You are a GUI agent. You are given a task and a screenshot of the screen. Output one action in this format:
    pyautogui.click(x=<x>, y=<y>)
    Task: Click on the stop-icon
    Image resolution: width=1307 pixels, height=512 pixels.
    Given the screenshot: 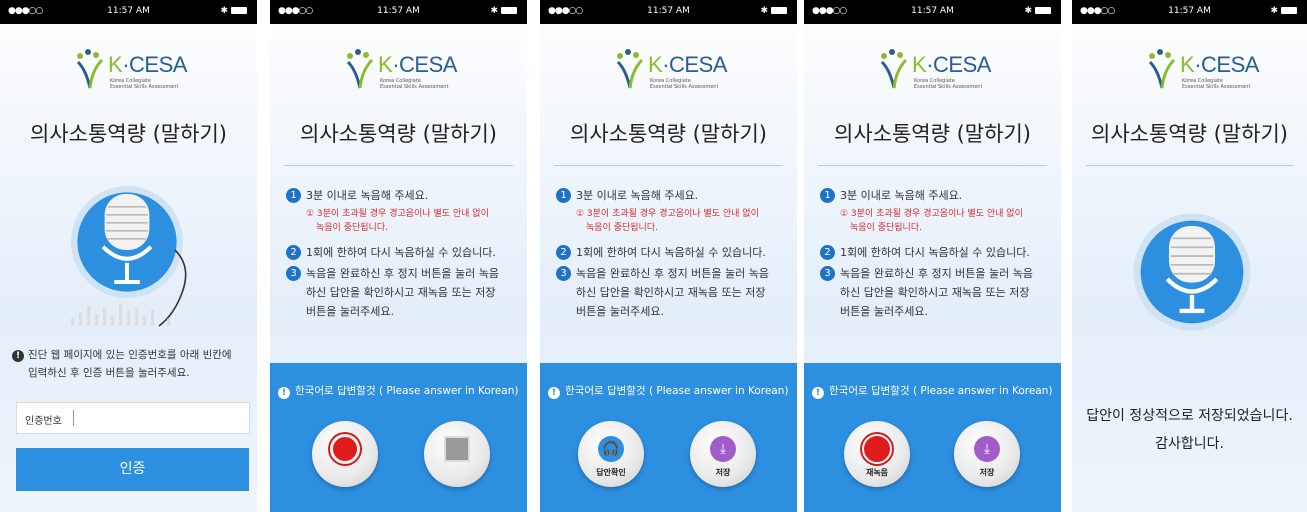 What is the action you would take?
    pyautogui.click(x=457, y=448)
    